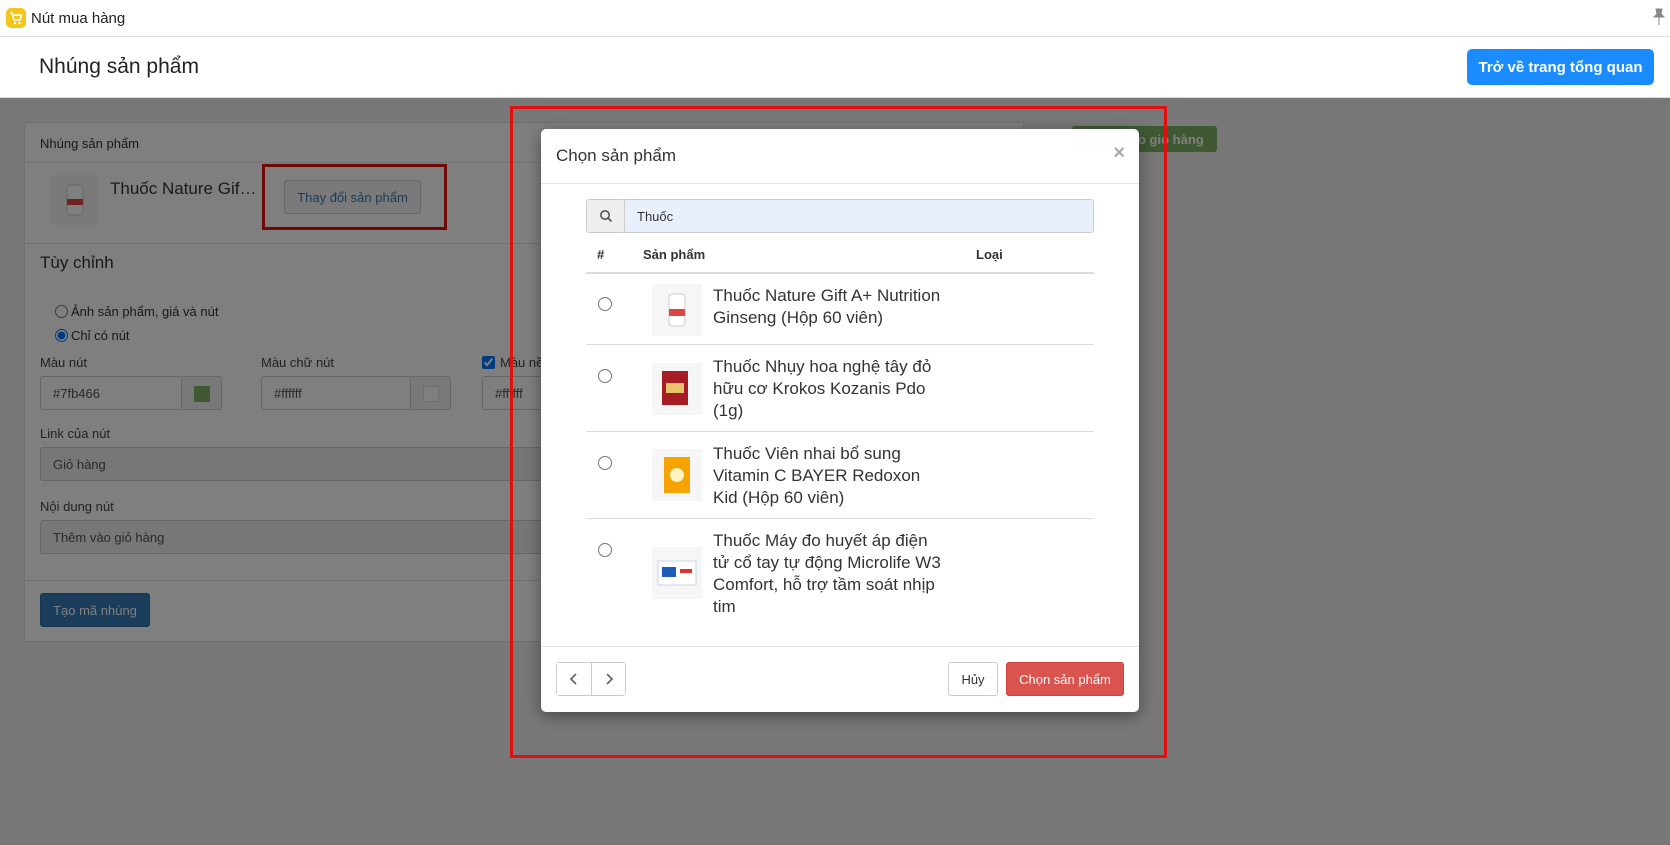  What do you see at coordinates (616, 155) in the screenshot?
I see `modal-title: Chọn sản phẩm` at bounding box center [616, 155].